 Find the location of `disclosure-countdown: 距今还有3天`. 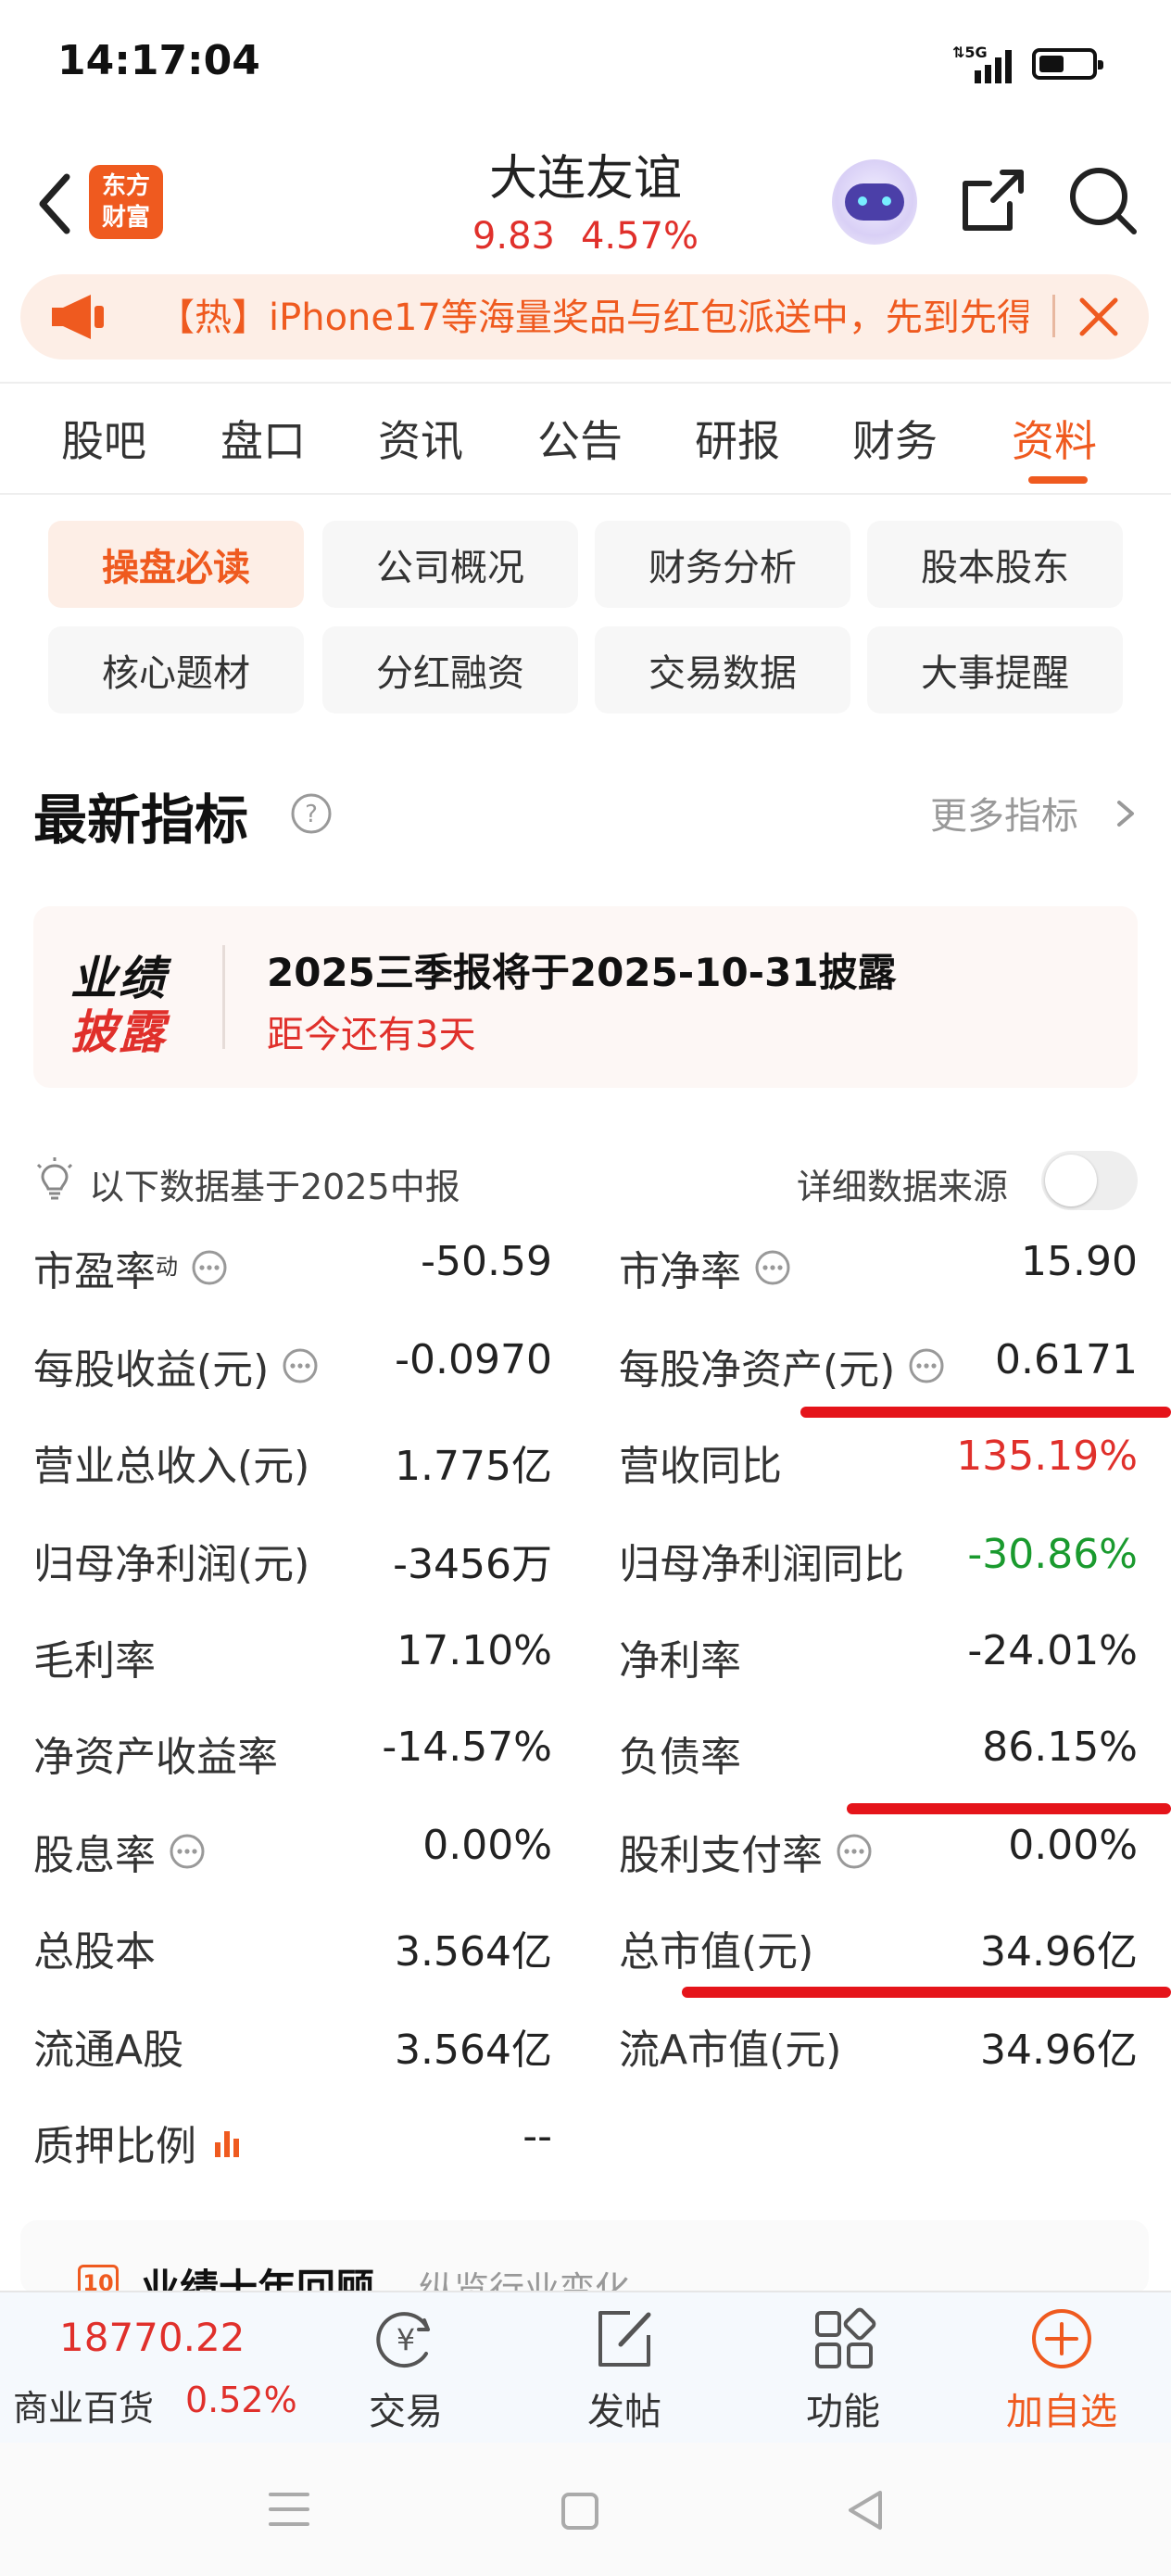

disclosure-countdown: 距今还有3天 is located at coordinates (371, 1035).